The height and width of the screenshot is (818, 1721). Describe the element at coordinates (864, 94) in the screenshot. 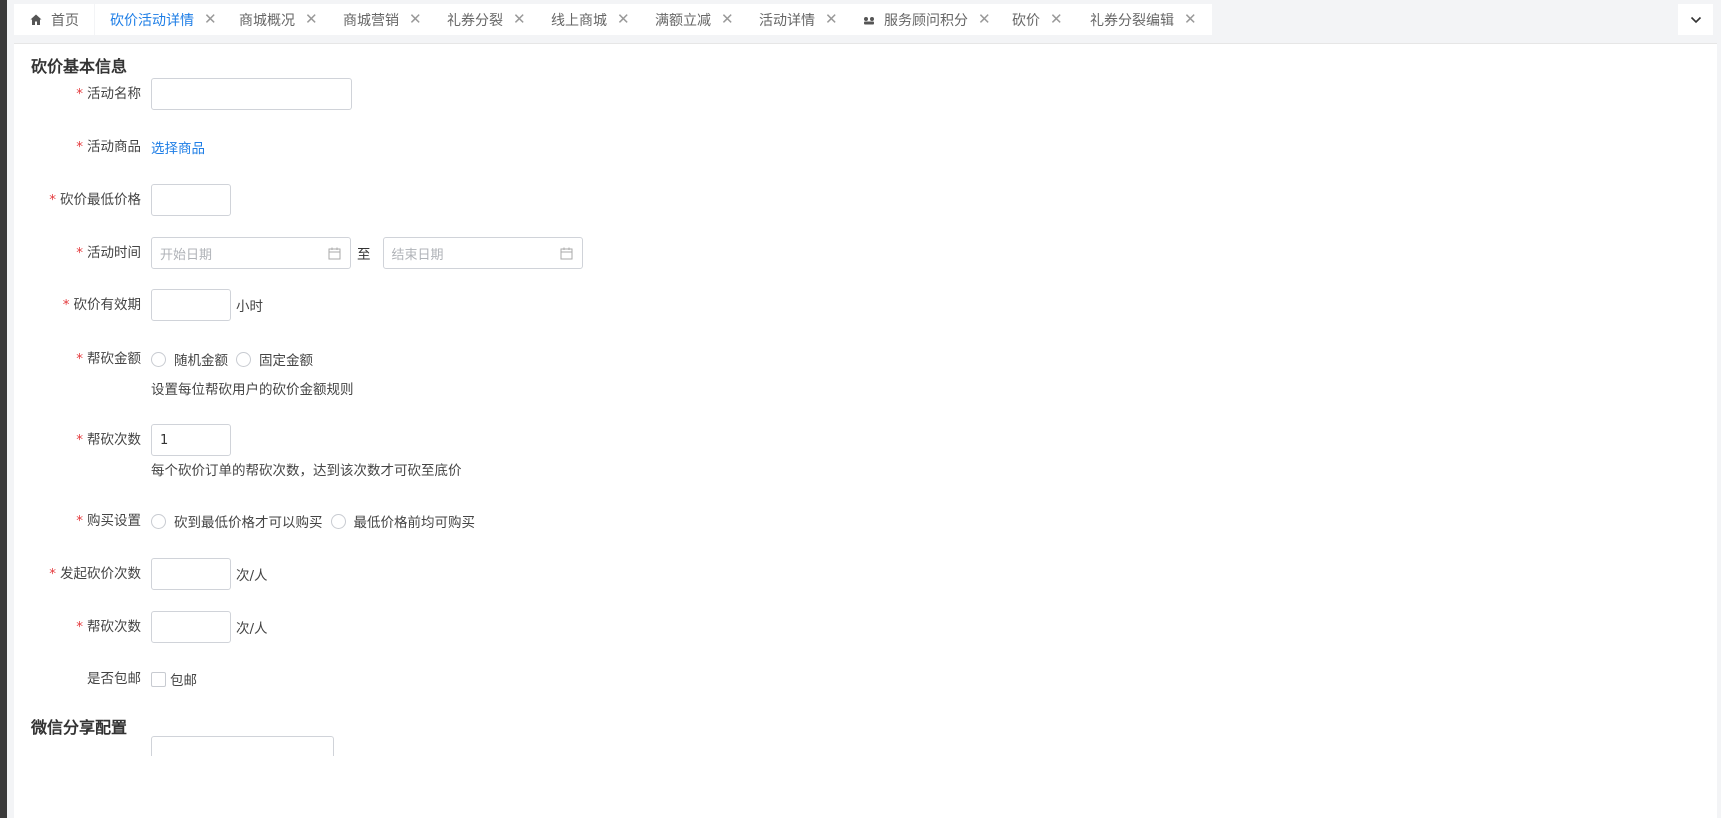

I see `form-row-activity-name: * 活动名称` at that location.